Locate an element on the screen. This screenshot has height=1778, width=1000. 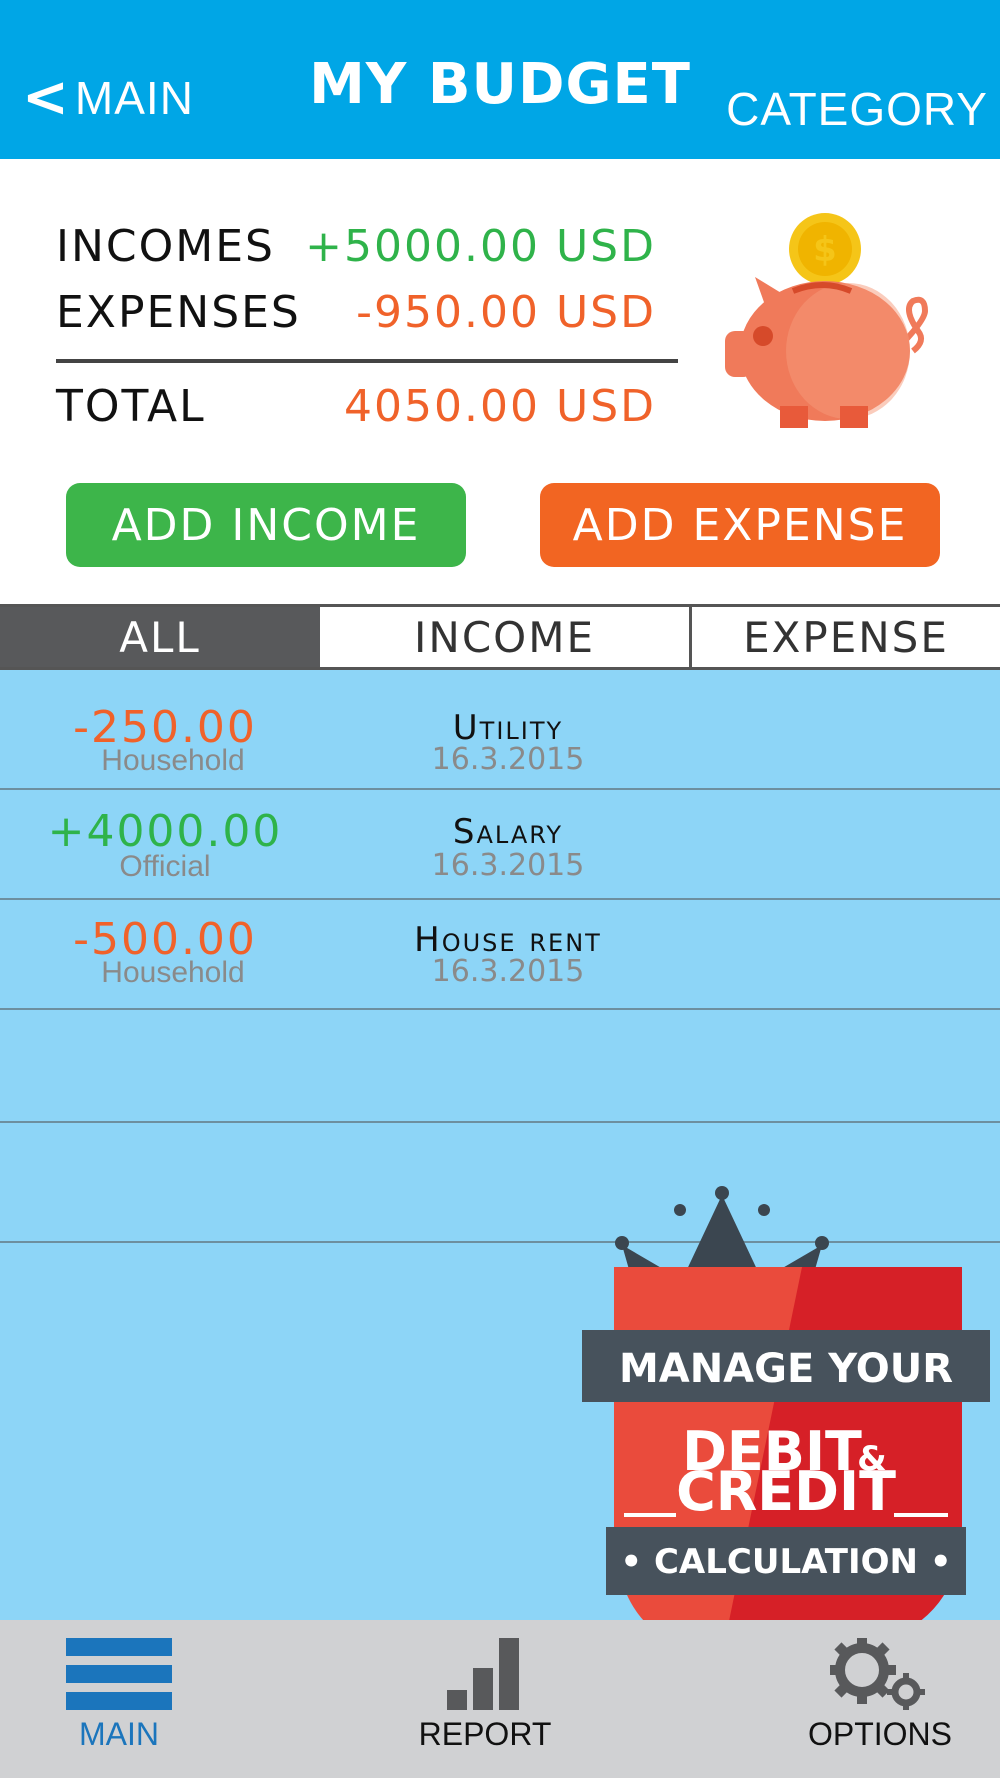
gears-icon is located at coordinates (877, 1674).